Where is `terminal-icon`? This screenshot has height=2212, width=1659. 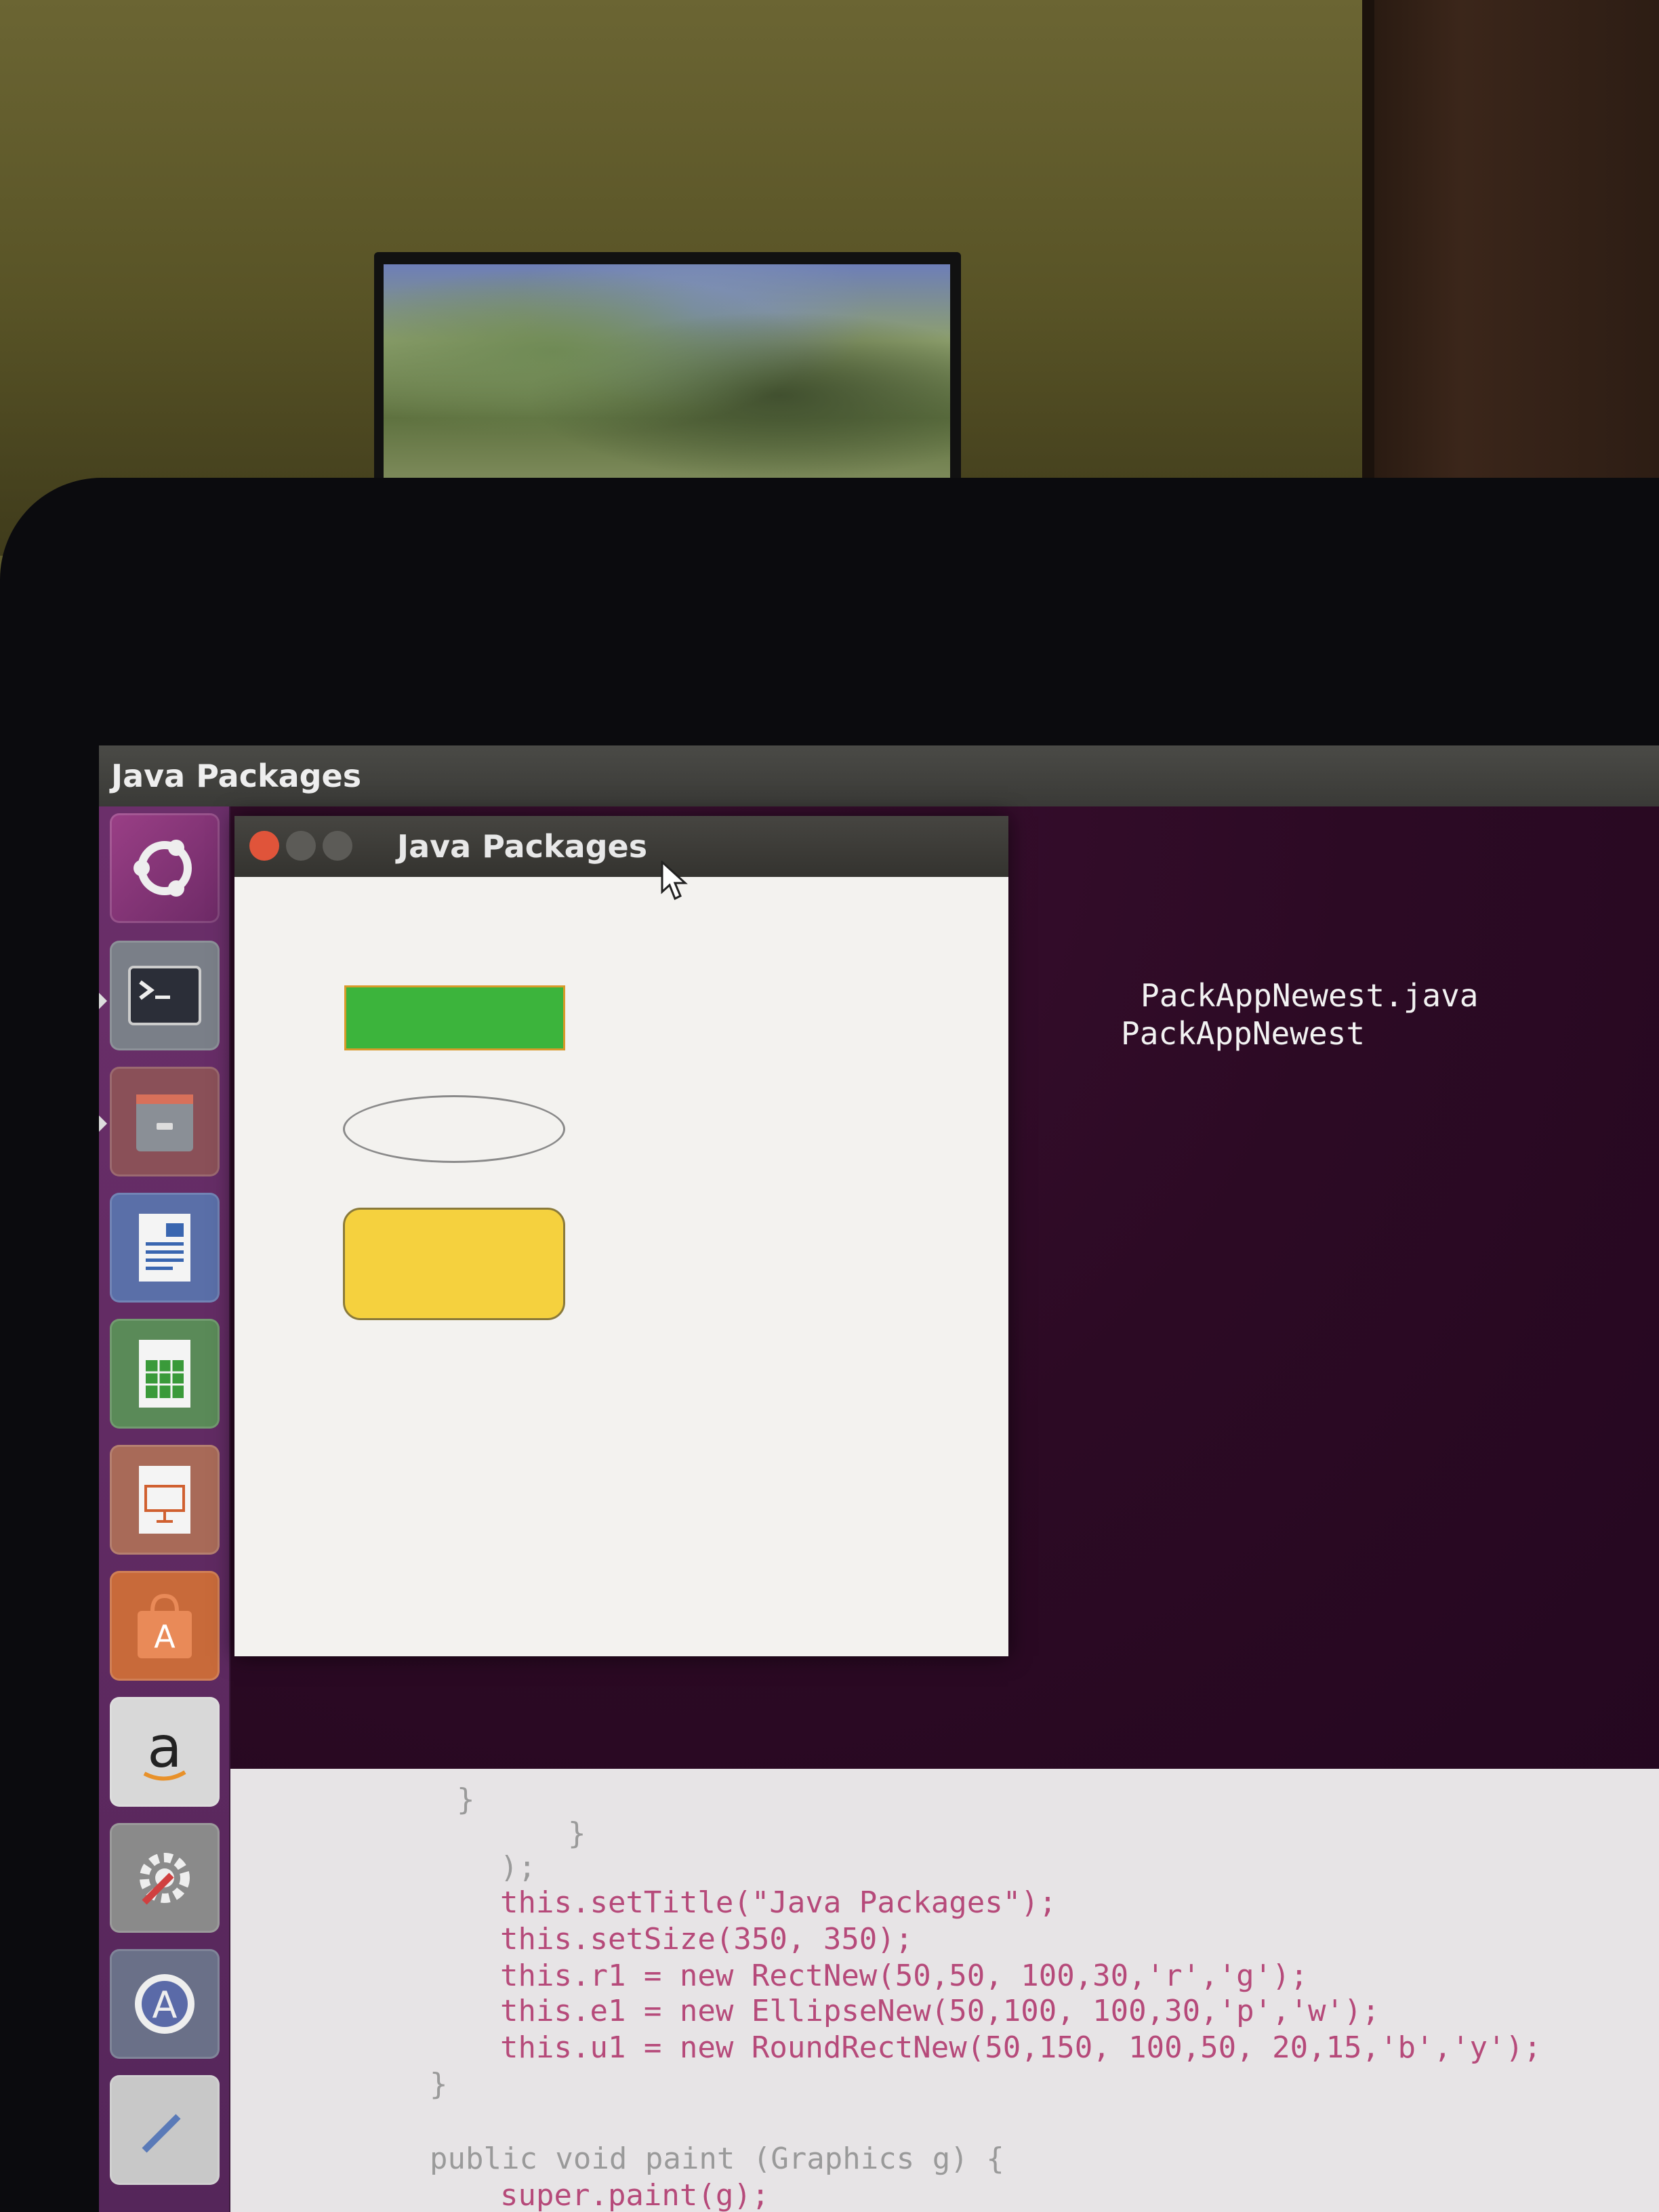
terminal-icon is located at coordinates (164, 996).